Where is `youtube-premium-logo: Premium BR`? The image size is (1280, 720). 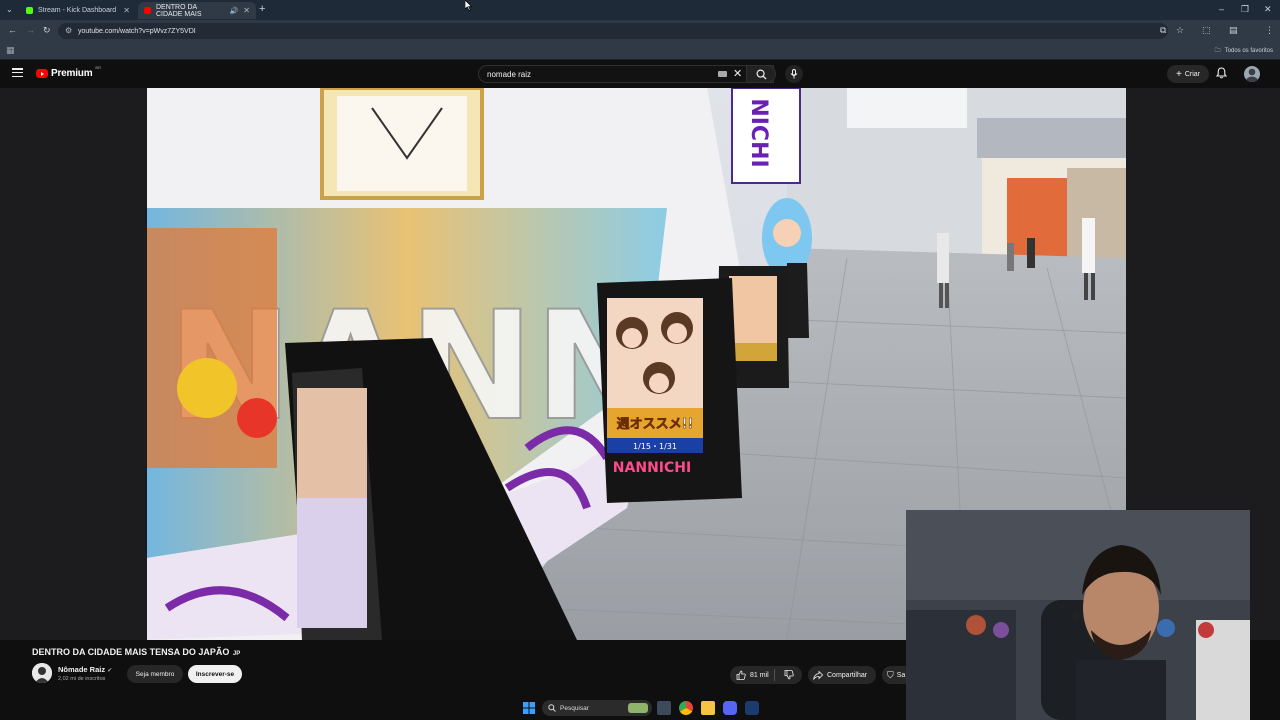 youtube-premium-logo: Premium BR is located at coordinates (68, 72).